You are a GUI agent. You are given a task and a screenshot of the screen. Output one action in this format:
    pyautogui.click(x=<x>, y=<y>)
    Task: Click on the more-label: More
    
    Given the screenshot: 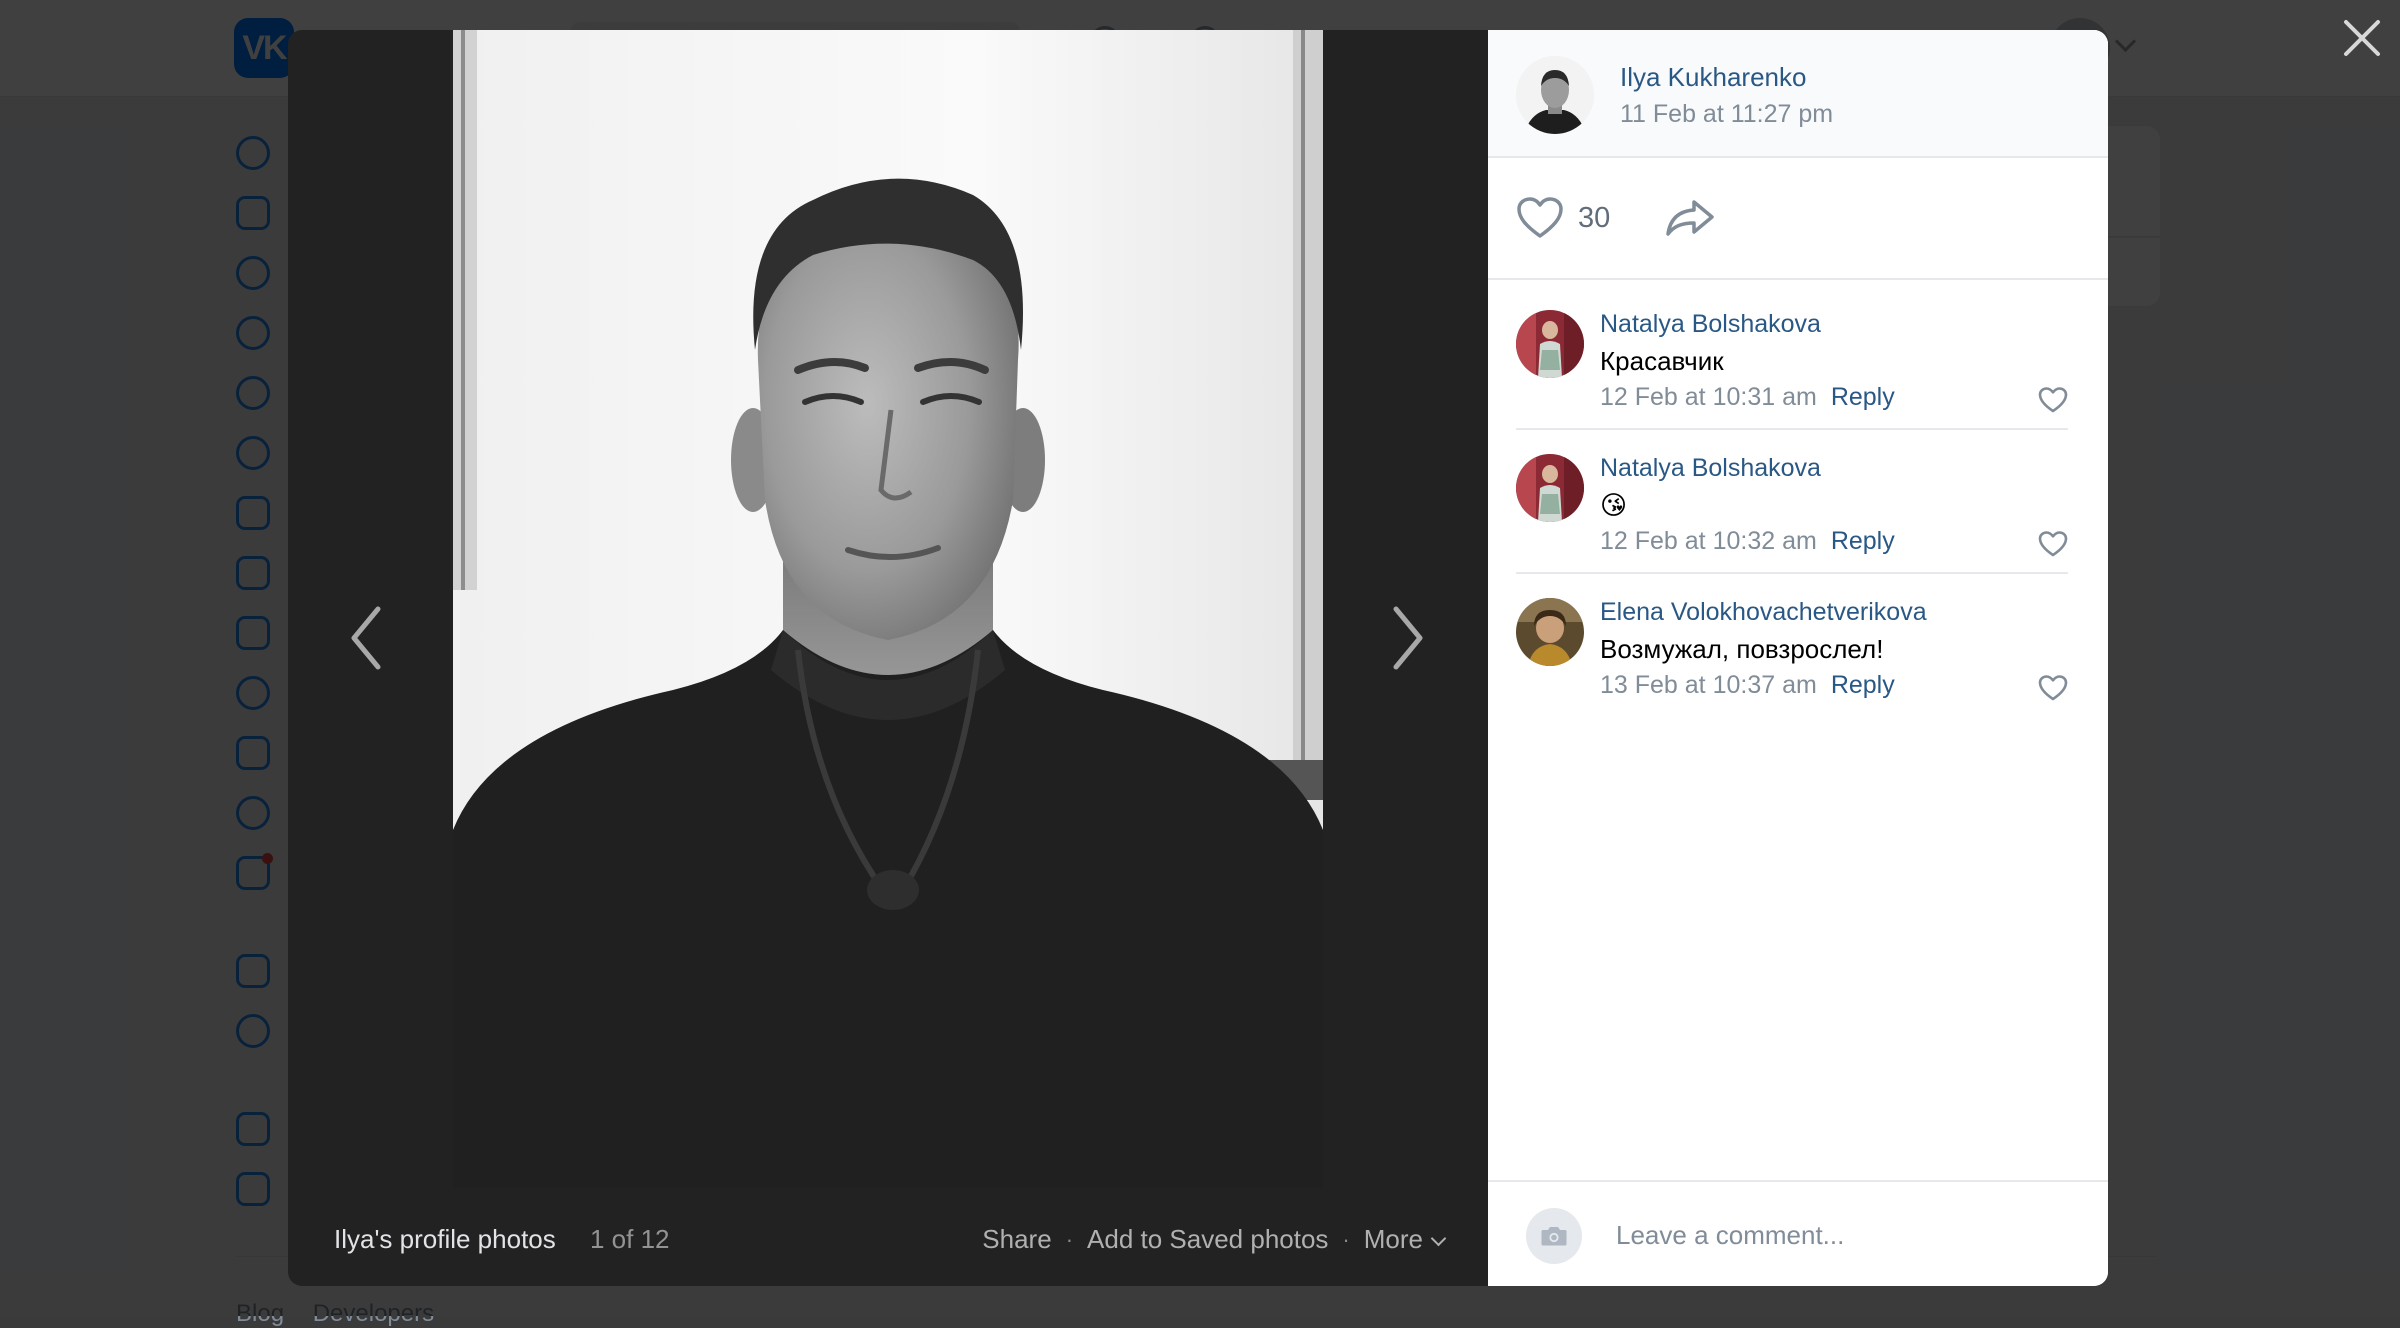 What is the action you would take?
    pyautogui.click(x=1393, y=1239)
    